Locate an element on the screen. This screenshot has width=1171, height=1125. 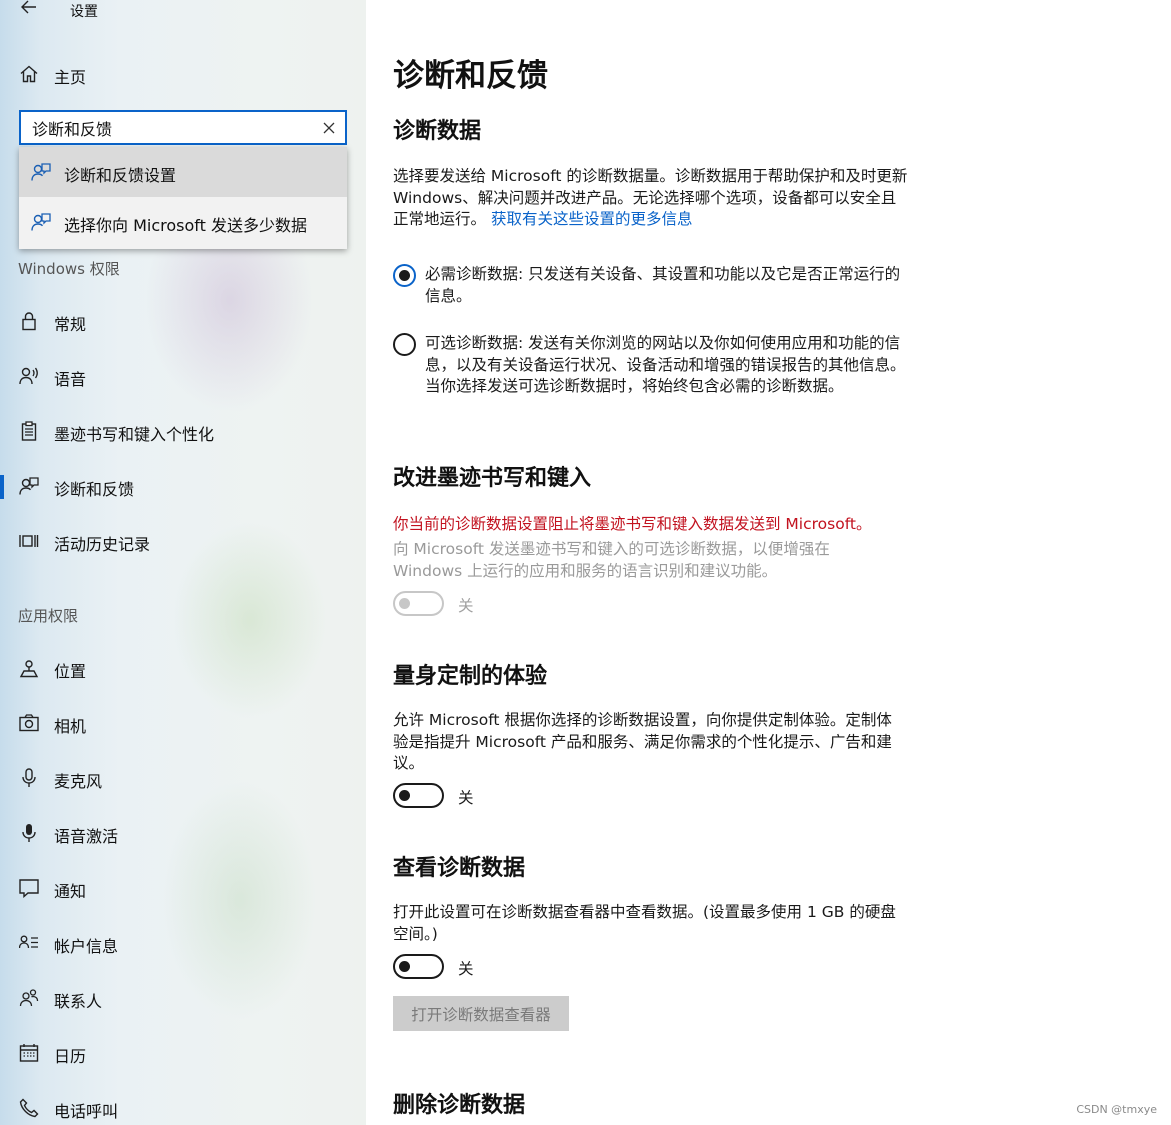
inking-toggle-row: 关 is located at coordinates (493, 604).